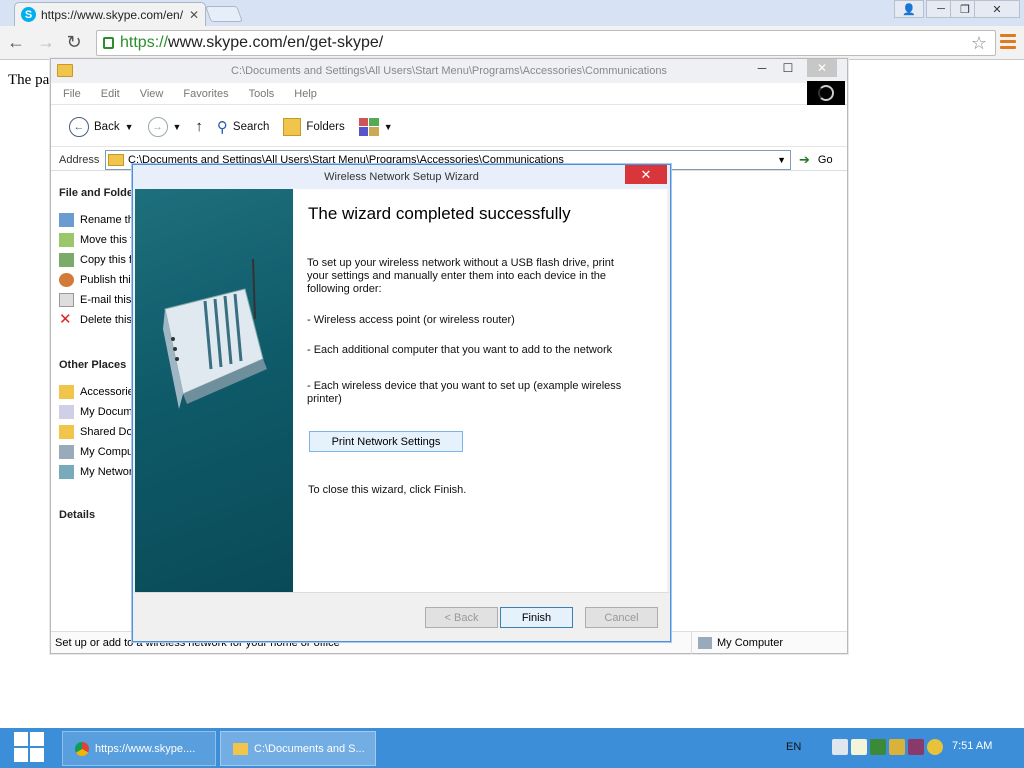  Describe the element at coordinates (243, 127) in the screenshot. I see `search-button: ⚲ Search` at that location.